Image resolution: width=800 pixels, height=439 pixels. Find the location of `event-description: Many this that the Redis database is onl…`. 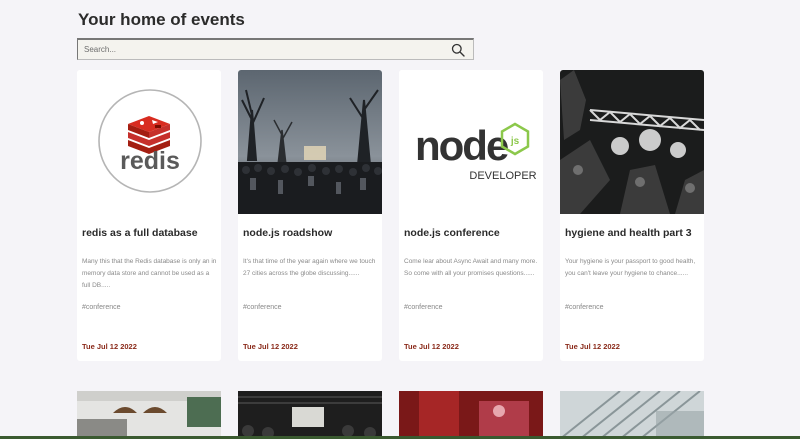

event-description: Many this that the Redis database is onl… is located at coordinates (149, 273).